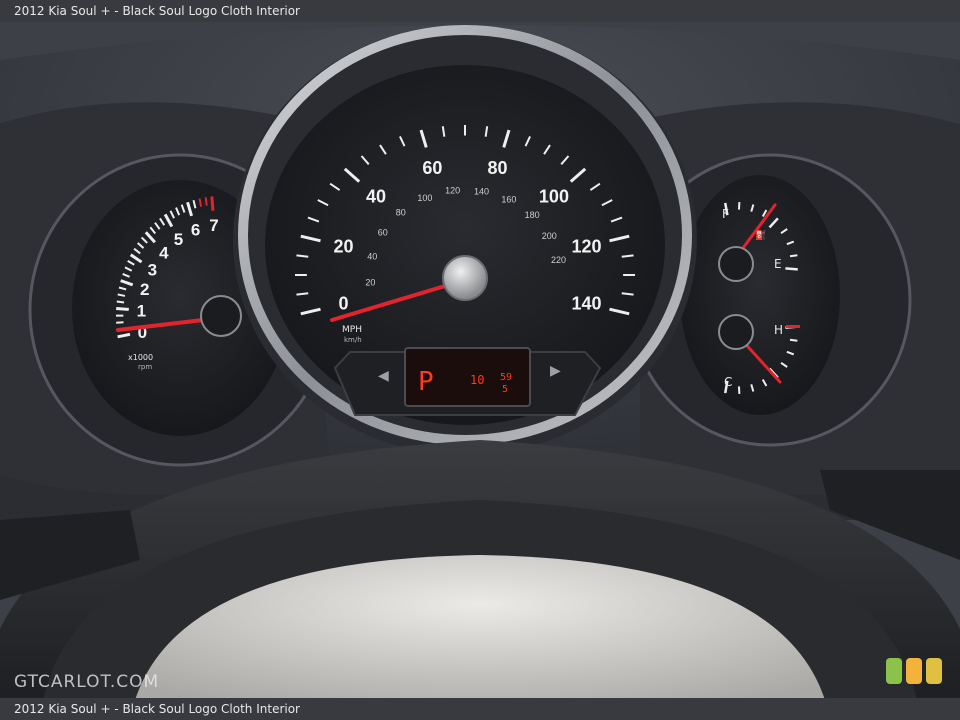 The width and height of the screenshot is (960, 720). What do you see at coordinates (506, 377) in the screenshot?
I see `lcd-value-b: 59` at bounding box center [506, 377].